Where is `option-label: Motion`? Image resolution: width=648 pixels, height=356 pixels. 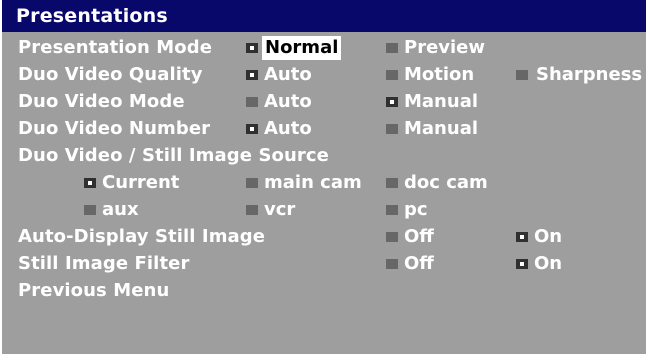
option-label: Motion is located at coordinates (439, 74).